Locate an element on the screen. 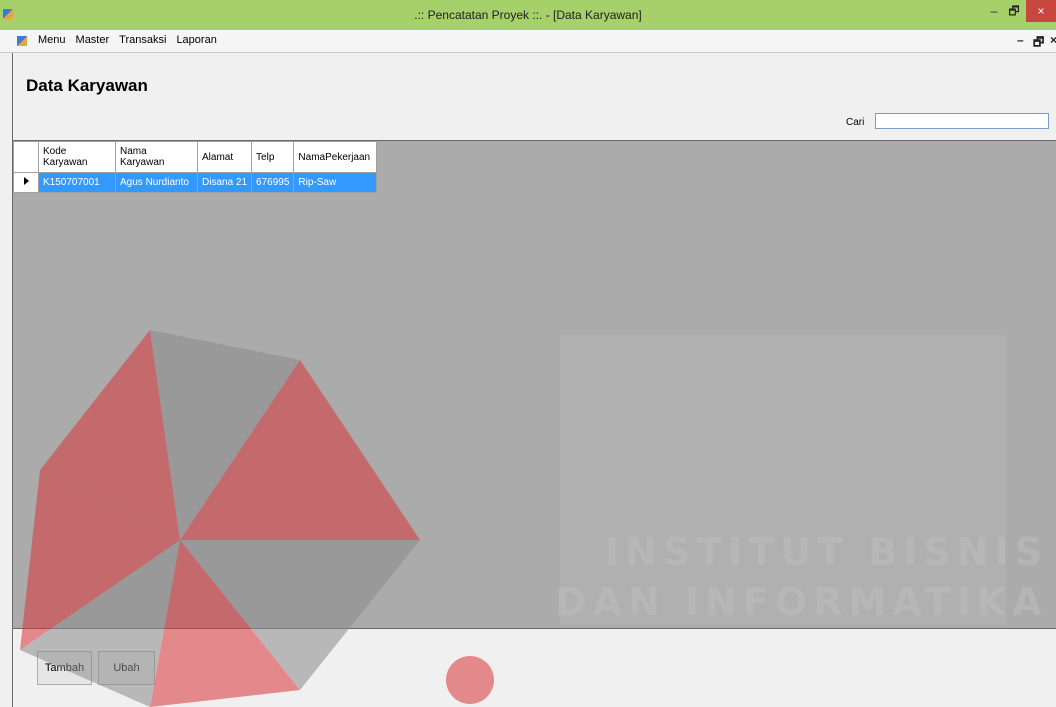 Image resolution: width=1056 pixels, height=707 pixels. tambah-button: Tambah is located at coordinates (64, 668).